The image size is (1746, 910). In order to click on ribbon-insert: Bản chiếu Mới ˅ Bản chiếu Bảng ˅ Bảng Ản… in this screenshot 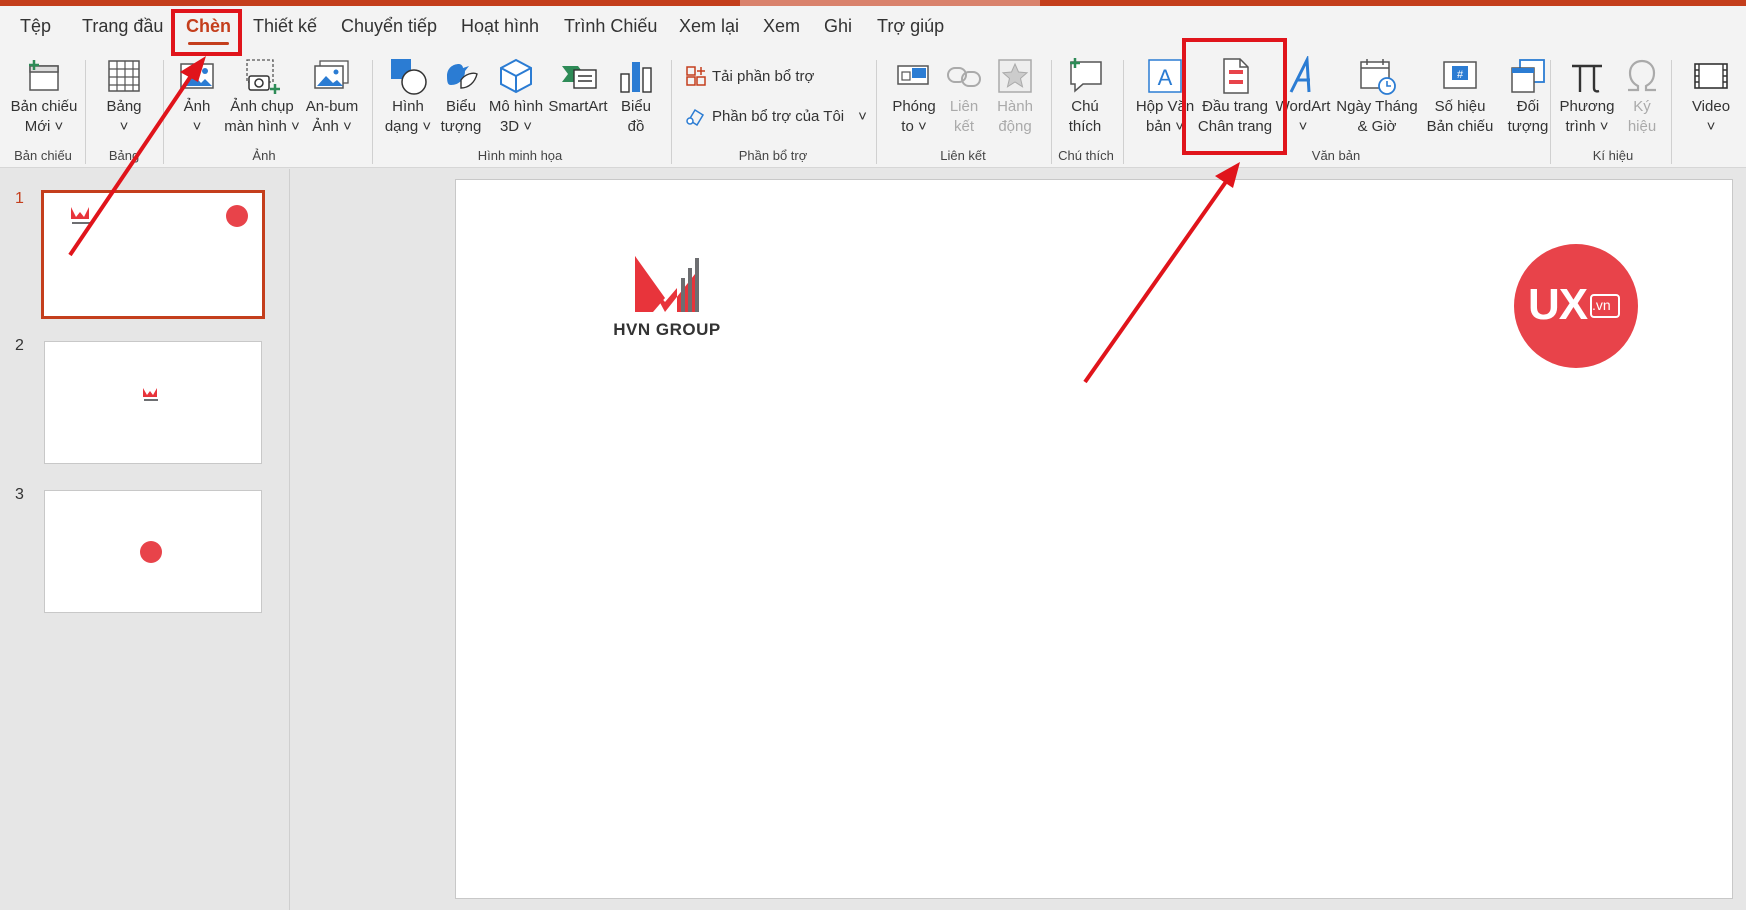, I will do `click(873, 112)`.